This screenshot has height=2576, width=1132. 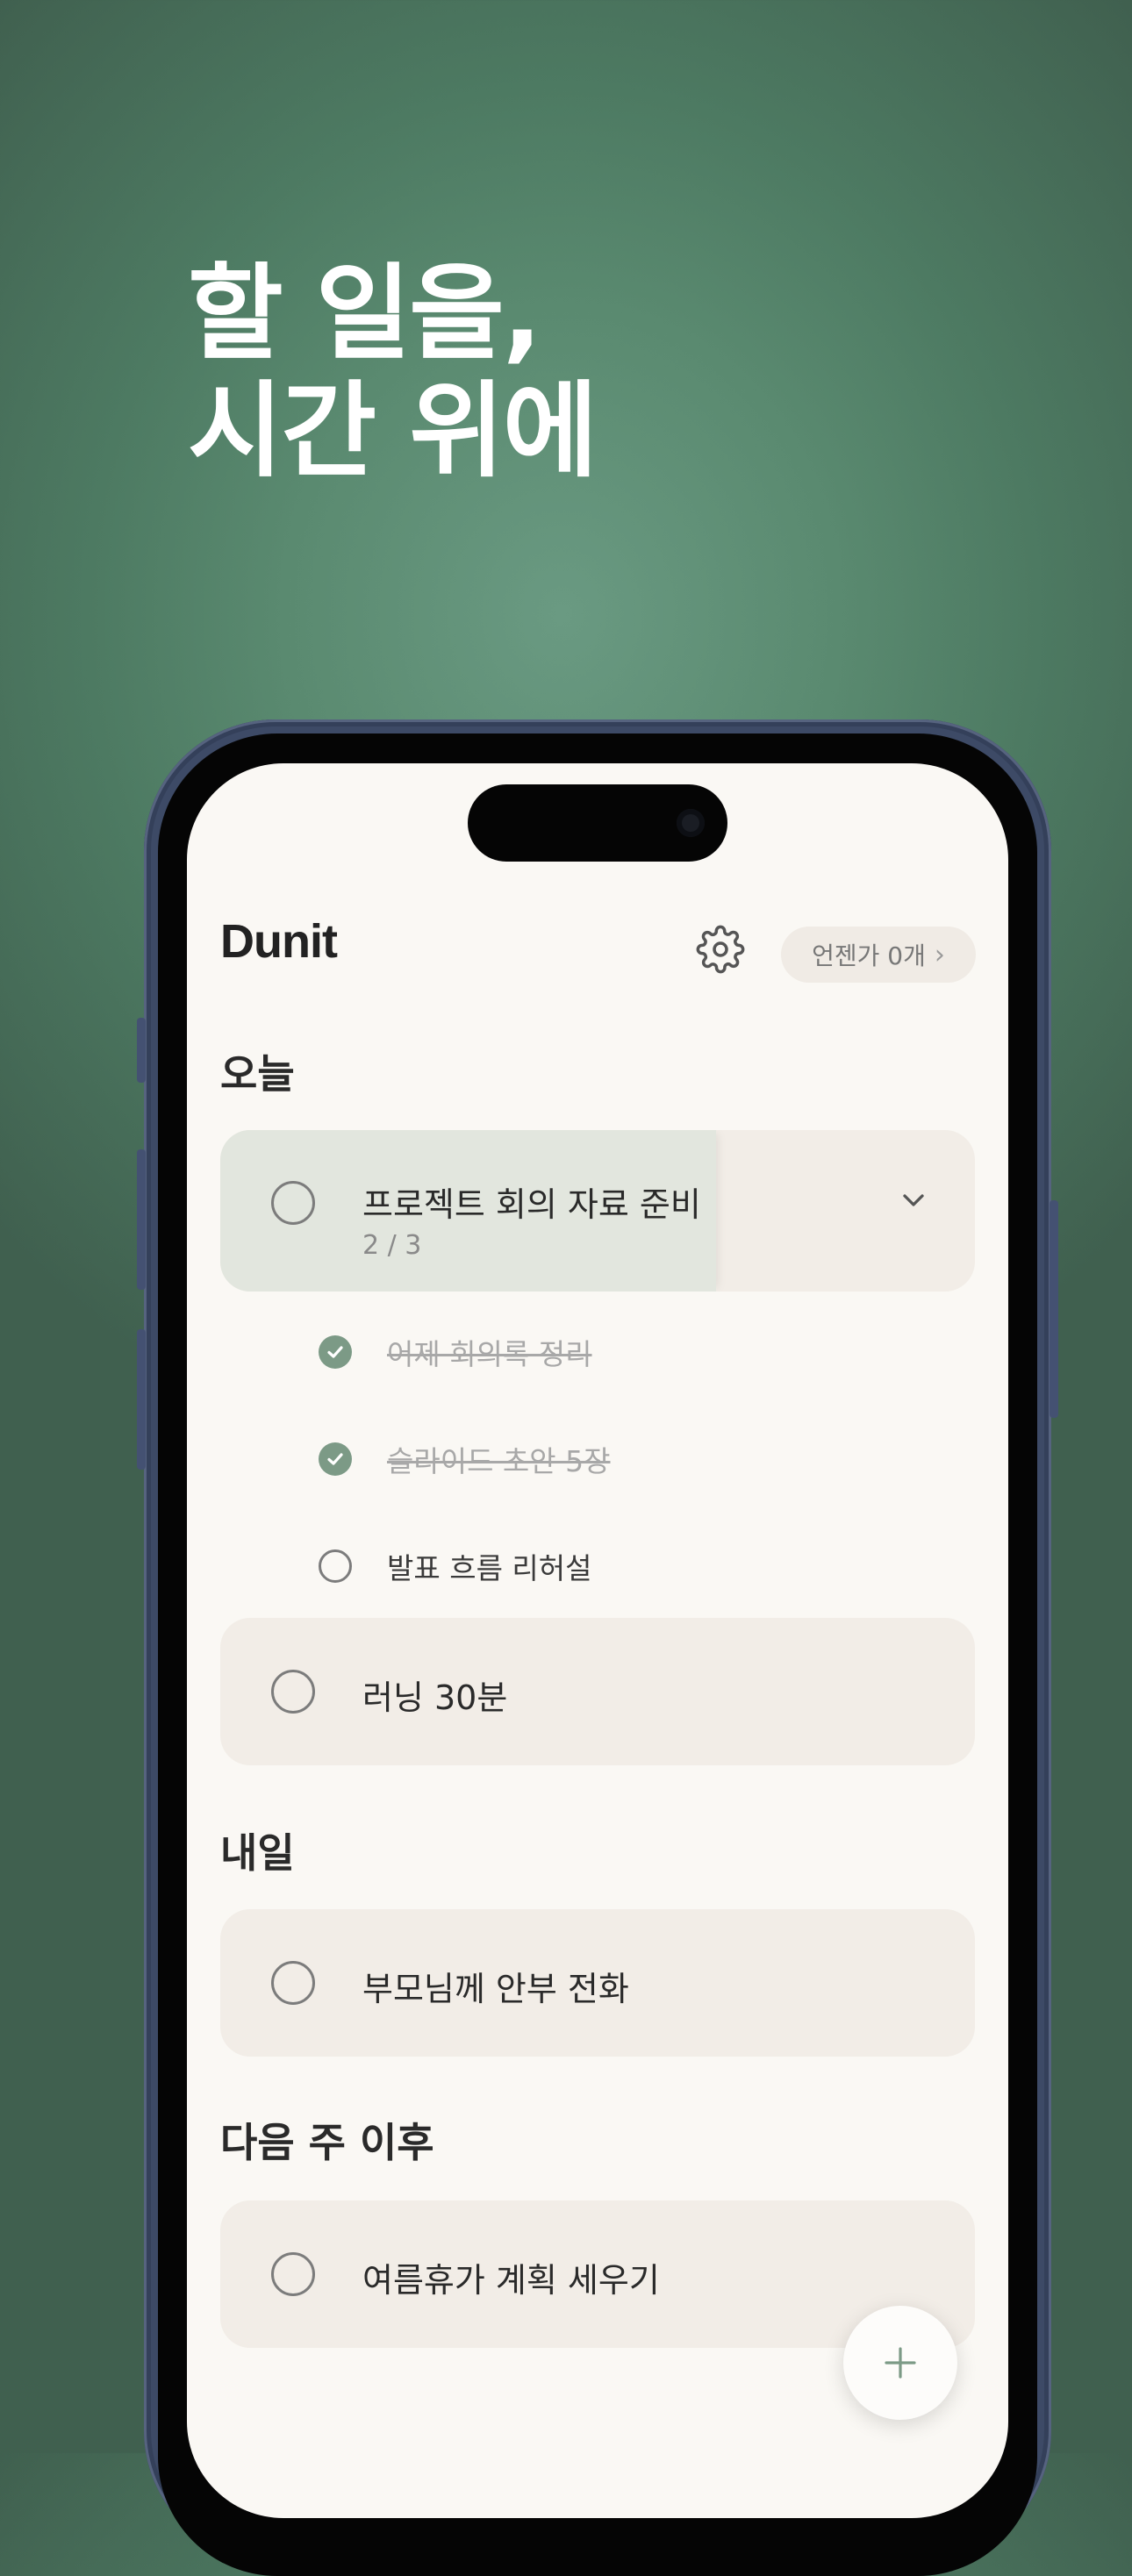 What do you see at coordinates (142, 1399) in the screenshot?
I see `volume-down-button` at bounding box center [142, 1399].